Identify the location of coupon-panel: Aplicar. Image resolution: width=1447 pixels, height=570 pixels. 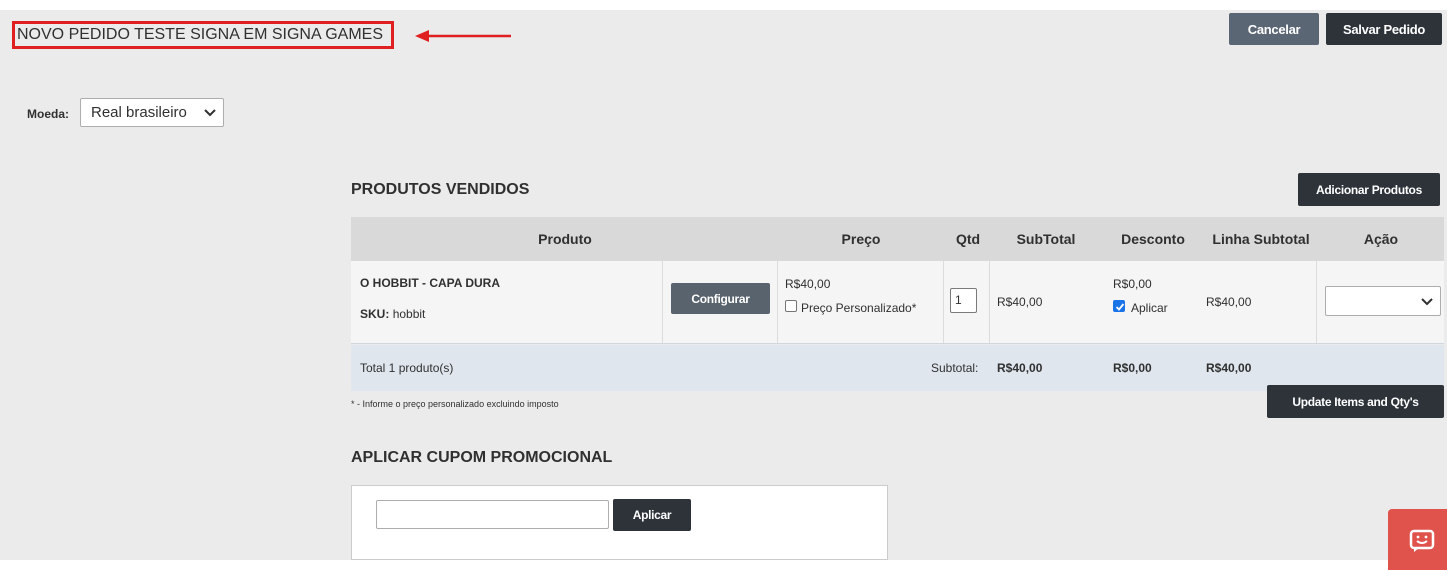
(619, 522).